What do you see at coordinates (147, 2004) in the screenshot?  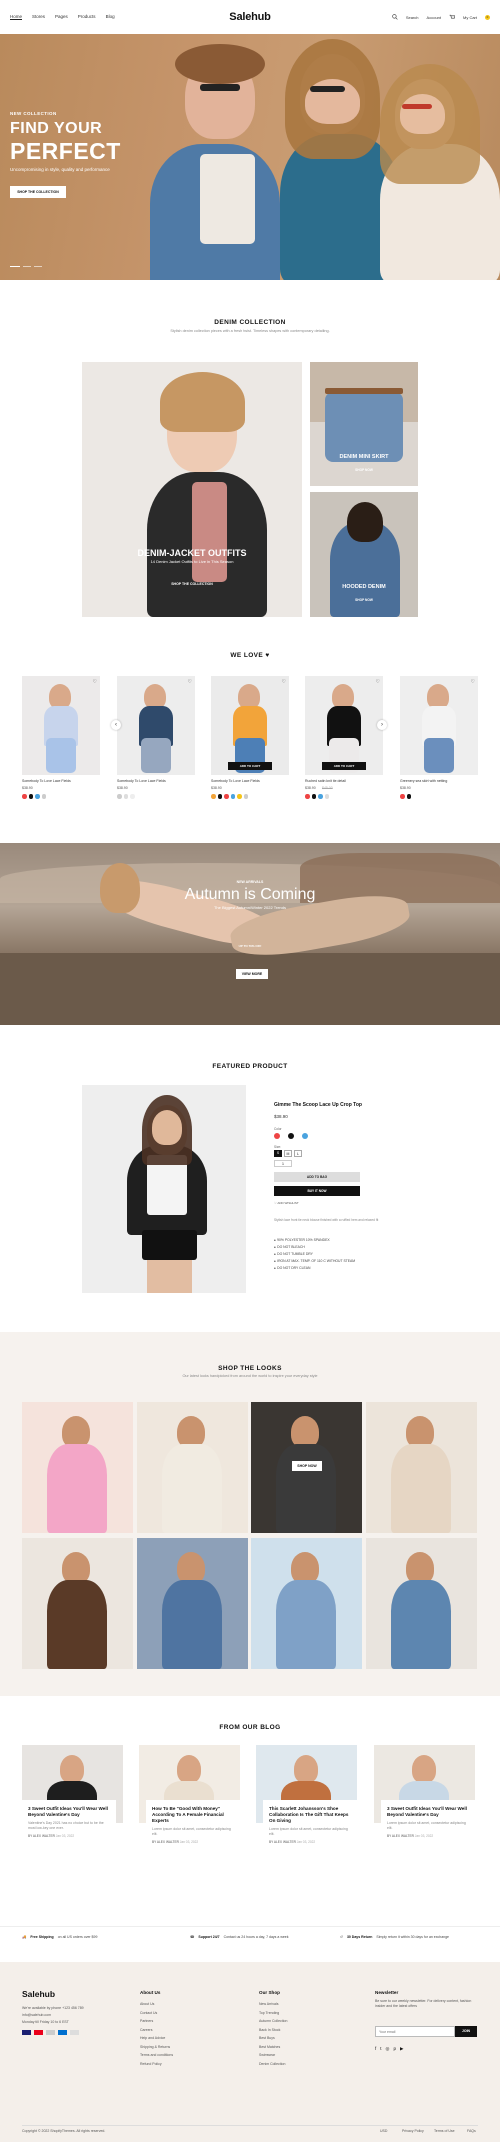 I see `footer-link: About Us` at bounding box center [147, 2004].